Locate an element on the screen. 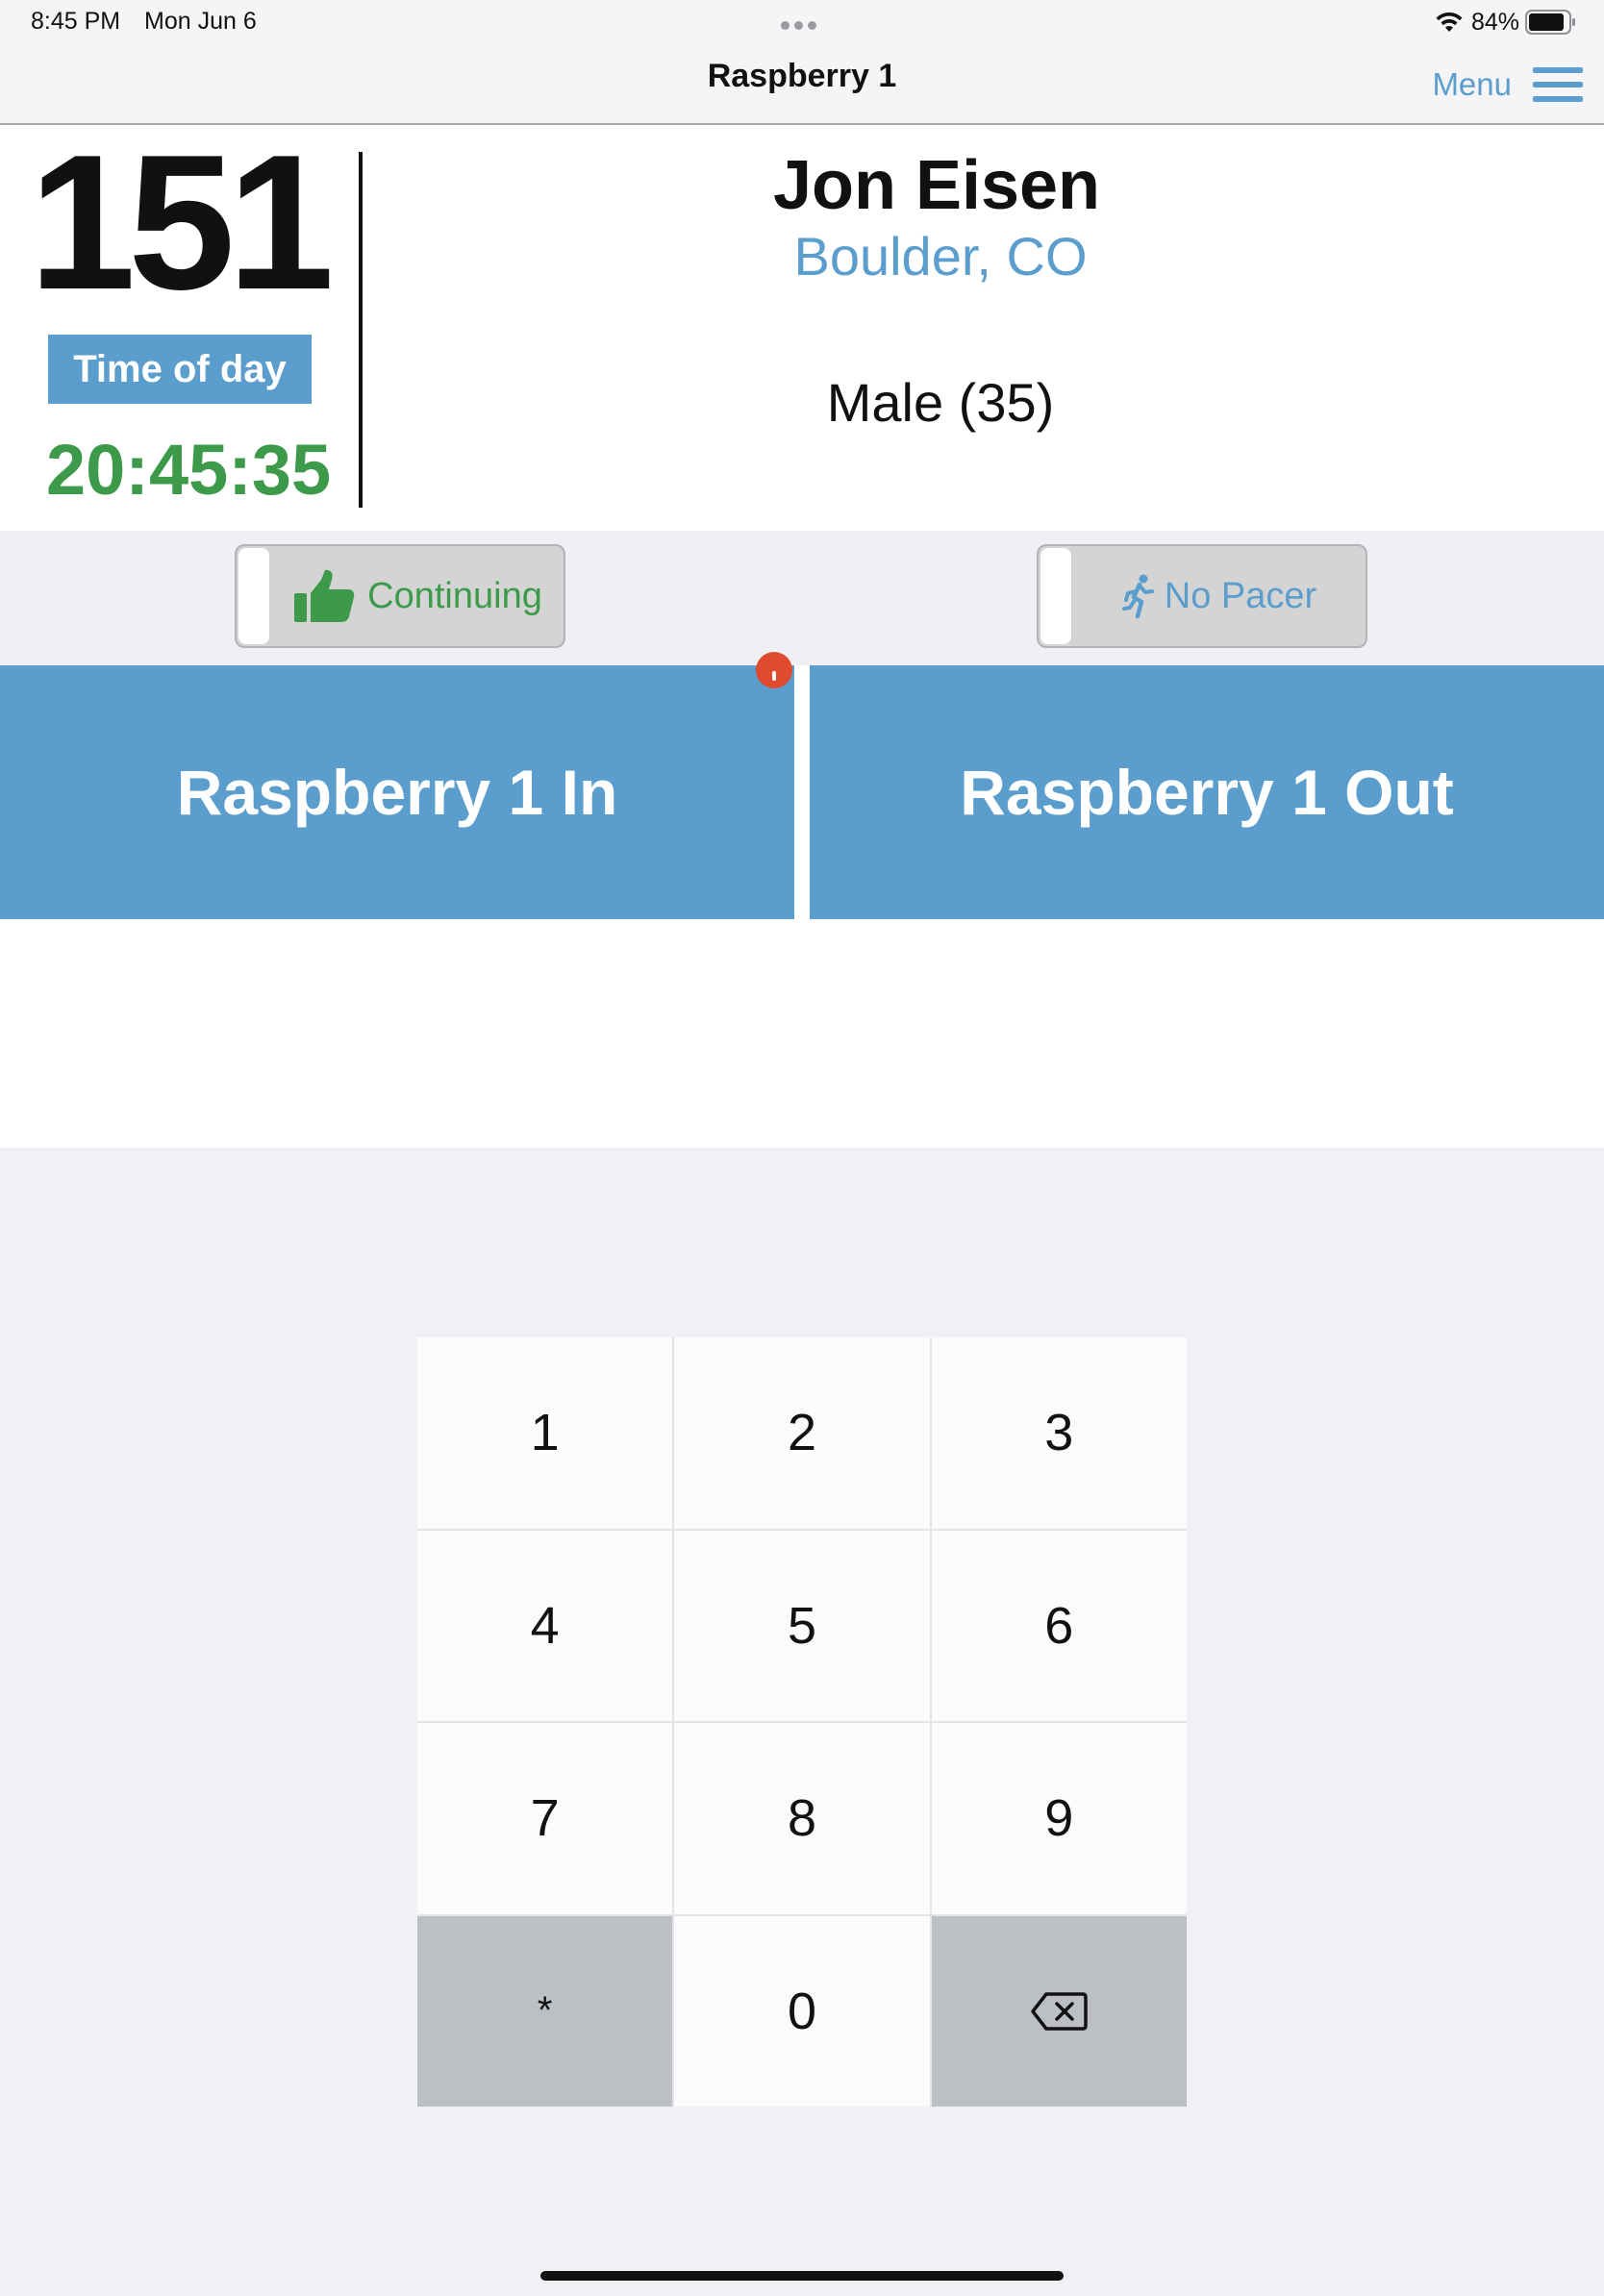 The height and width of the screenshot is (2296, 1604). multitasking-dots-icon is located at coordinates (802, 23).